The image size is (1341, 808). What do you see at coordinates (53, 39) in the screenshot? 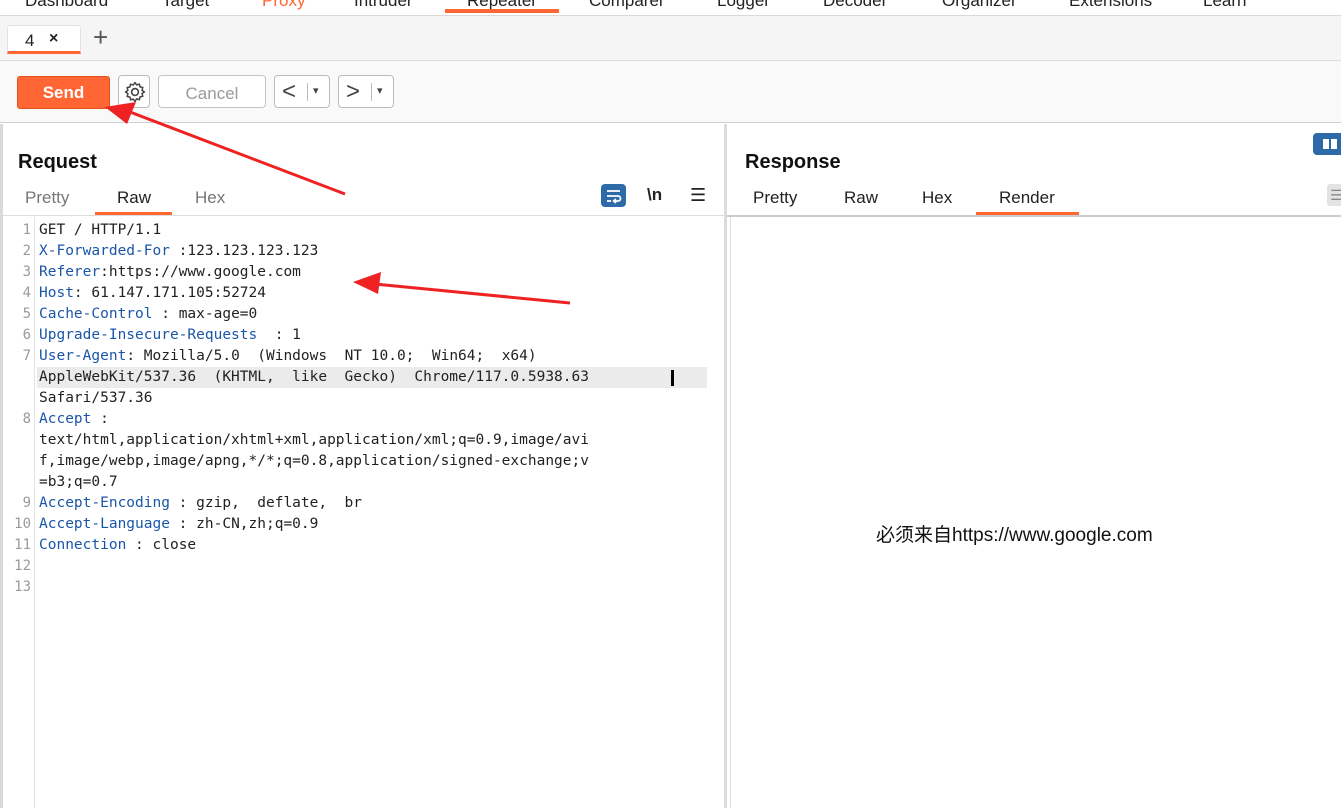
I see `close-icon: ×` at bounding box center [53, 39].